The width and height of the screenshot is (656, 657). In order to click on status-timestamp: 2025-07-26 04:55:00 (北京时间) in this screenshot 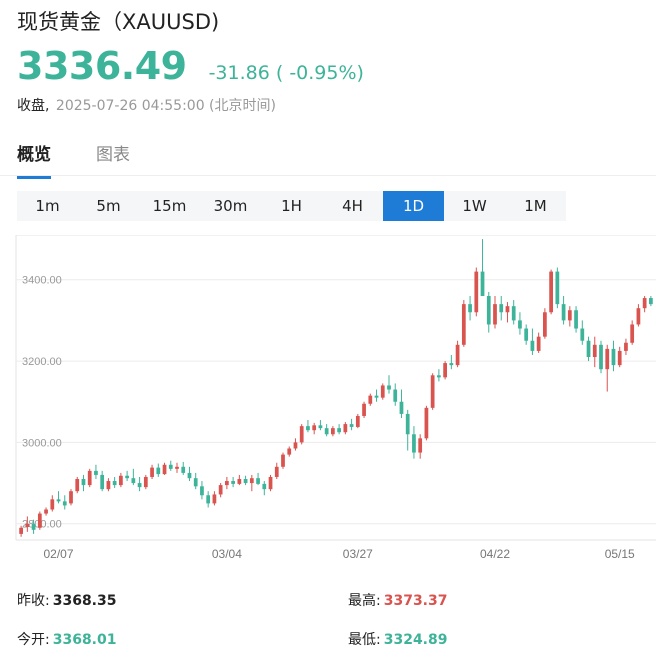, I will do `click(165, 106)`.